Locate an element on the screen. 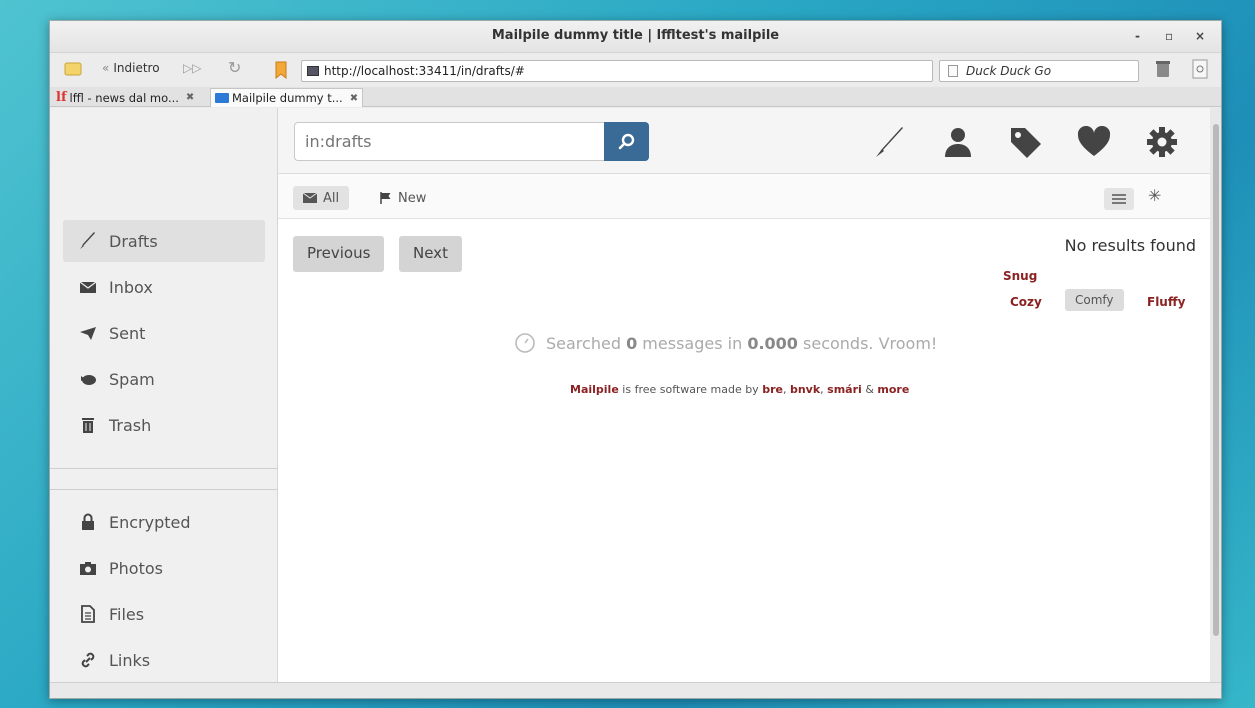 The width and height of the screenshot is (1255, 708). lock-icon is located at coordinates (88, 521).